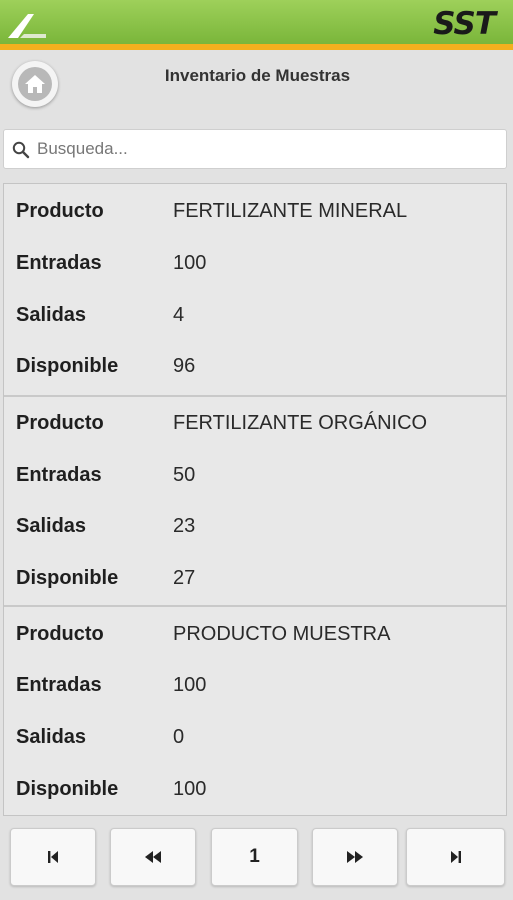 This screenshot has width=513, height=900. Describe the element at coordinates (282, 633) in the screenshot. I see `product-value: PRODUCTO MUESTRA` at that location.